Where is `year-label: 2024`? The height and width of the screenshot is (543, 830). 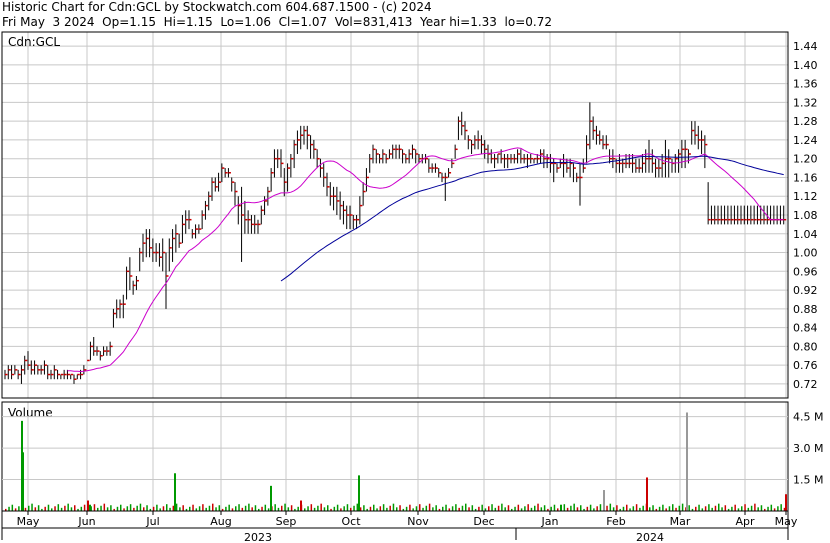
year-label: 2024 is located at coordinates (650, 537).